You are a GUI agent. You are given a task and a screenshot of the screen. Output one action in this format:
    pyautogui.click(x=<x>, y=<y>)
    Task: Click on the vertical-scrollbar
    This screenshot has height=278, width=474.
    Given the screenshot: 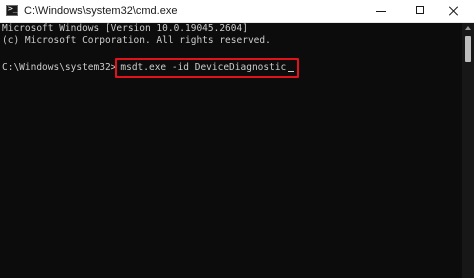 What is the action you would take?
    pyautogui.click(x=468, y=150)
    